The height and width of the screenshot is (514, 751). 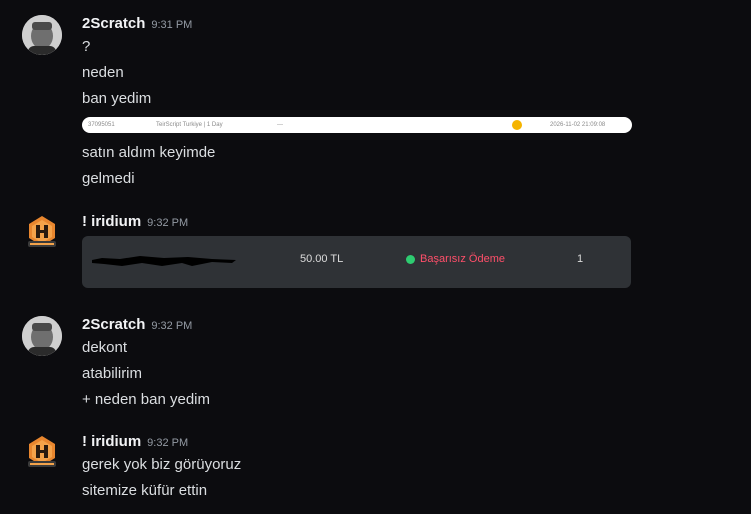 What do you see at coordinates (578, 125) in the screenshot?
I see `order-date: 2026-11-02 21:09:08` at bounding box center [578, 125].